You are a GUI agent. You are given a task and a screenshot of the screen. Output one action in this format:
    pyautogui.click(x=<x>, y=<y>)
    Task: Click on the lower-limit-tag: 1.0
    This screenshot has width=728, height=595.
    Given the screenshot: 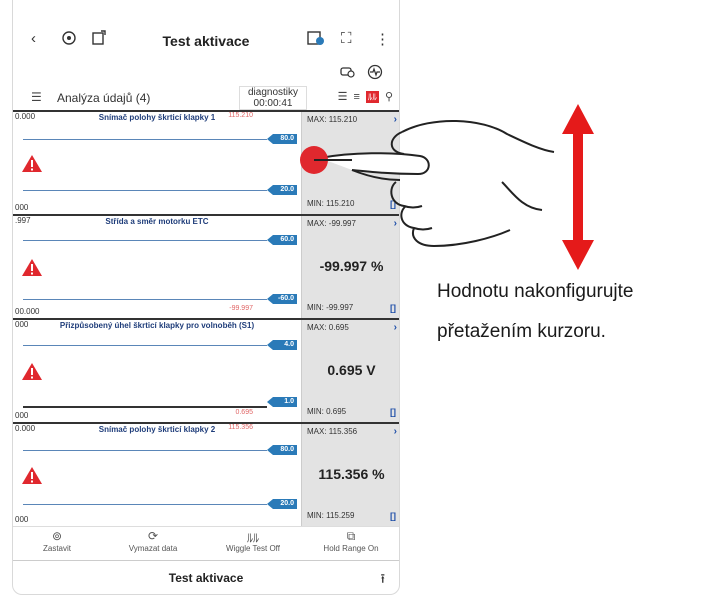 What is the action you would take?
    pyautogui.click(x=282, y=402)
    